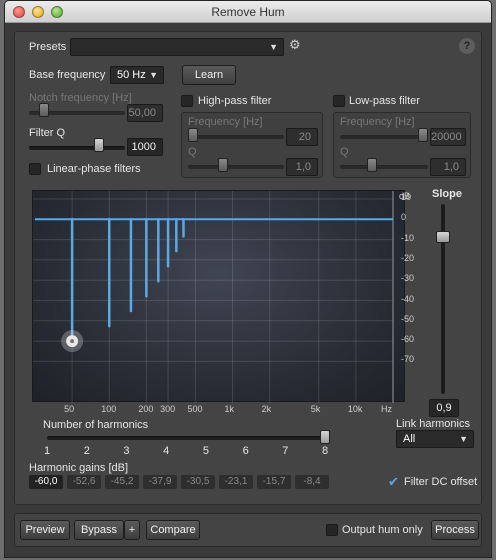 Image resolution: width=496 pixels, height=560 pixels. What do you see at coordinates (45, 530) in the screenshot?
I see `preview-button: Preview` at bounding box center [45, 530].